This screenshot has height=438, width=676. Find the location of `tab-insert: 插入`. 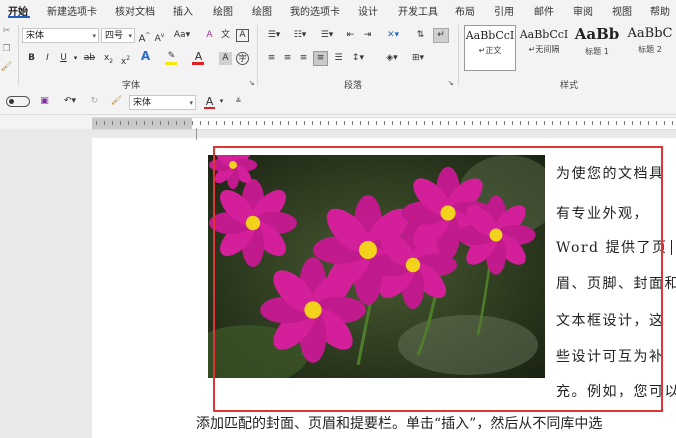

tab-insert: 插入 is located at coordinates (183, 10).